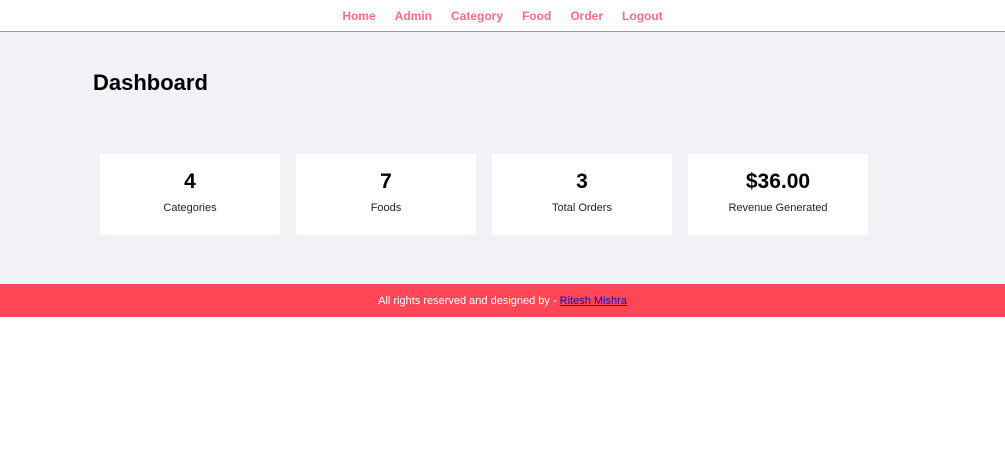 This screenshot has width=1005, height=468. What do you see at coordinates (358, 16) in the screenshot?
I see `nav-link-home: Home` at bounding box center [358, 16].